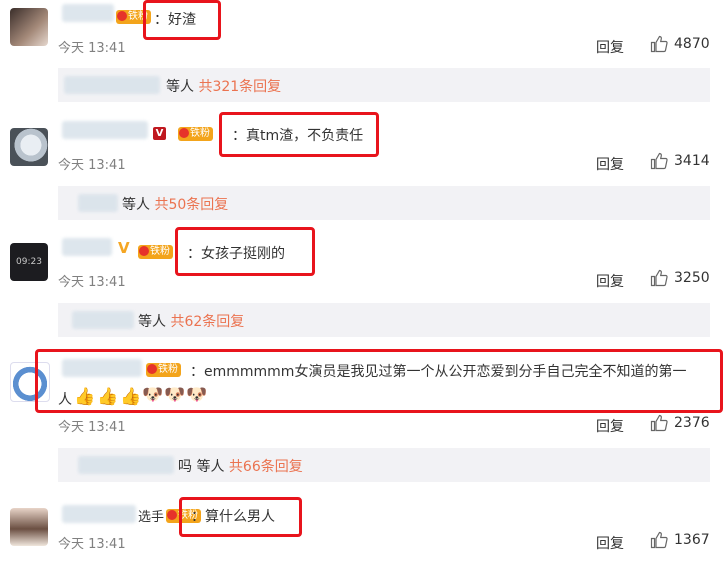 The width and height of the screenshot is (724, 562). I want to click on like-button: 3414, so click(680, 161).